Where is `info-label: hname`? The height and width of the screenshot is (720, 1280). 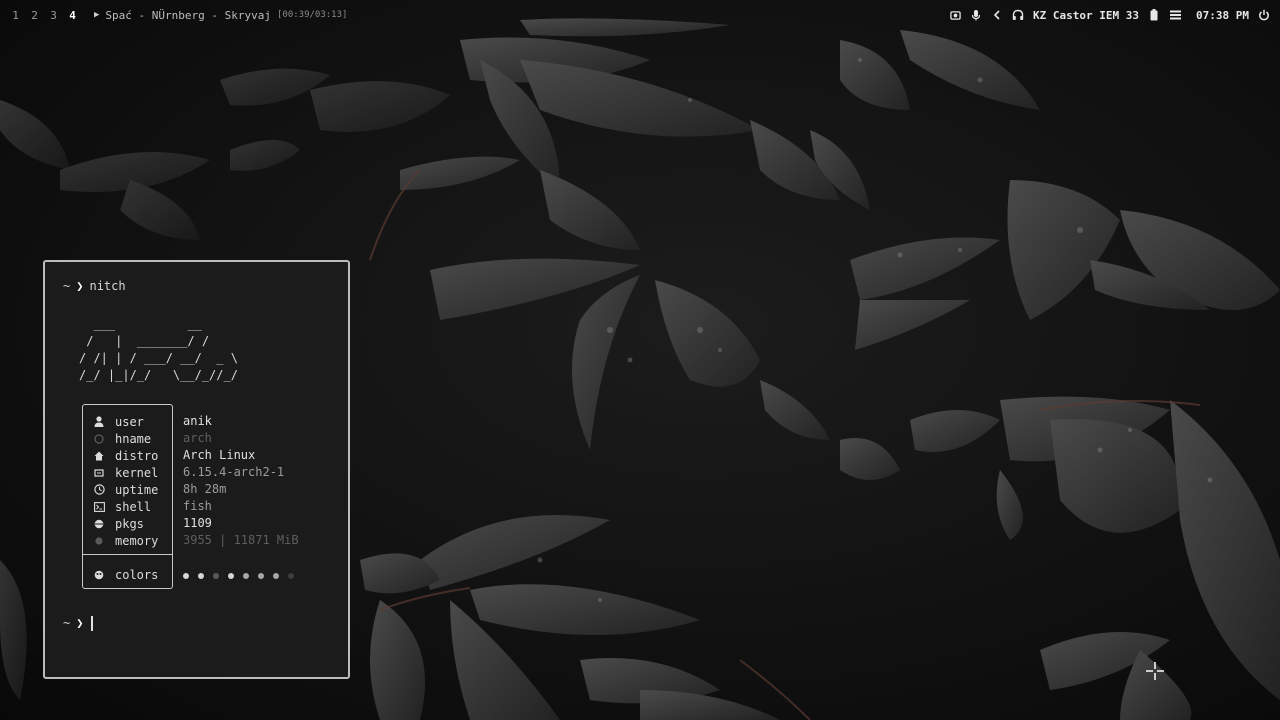
info-label: hname is located at coordinates (133, 438).